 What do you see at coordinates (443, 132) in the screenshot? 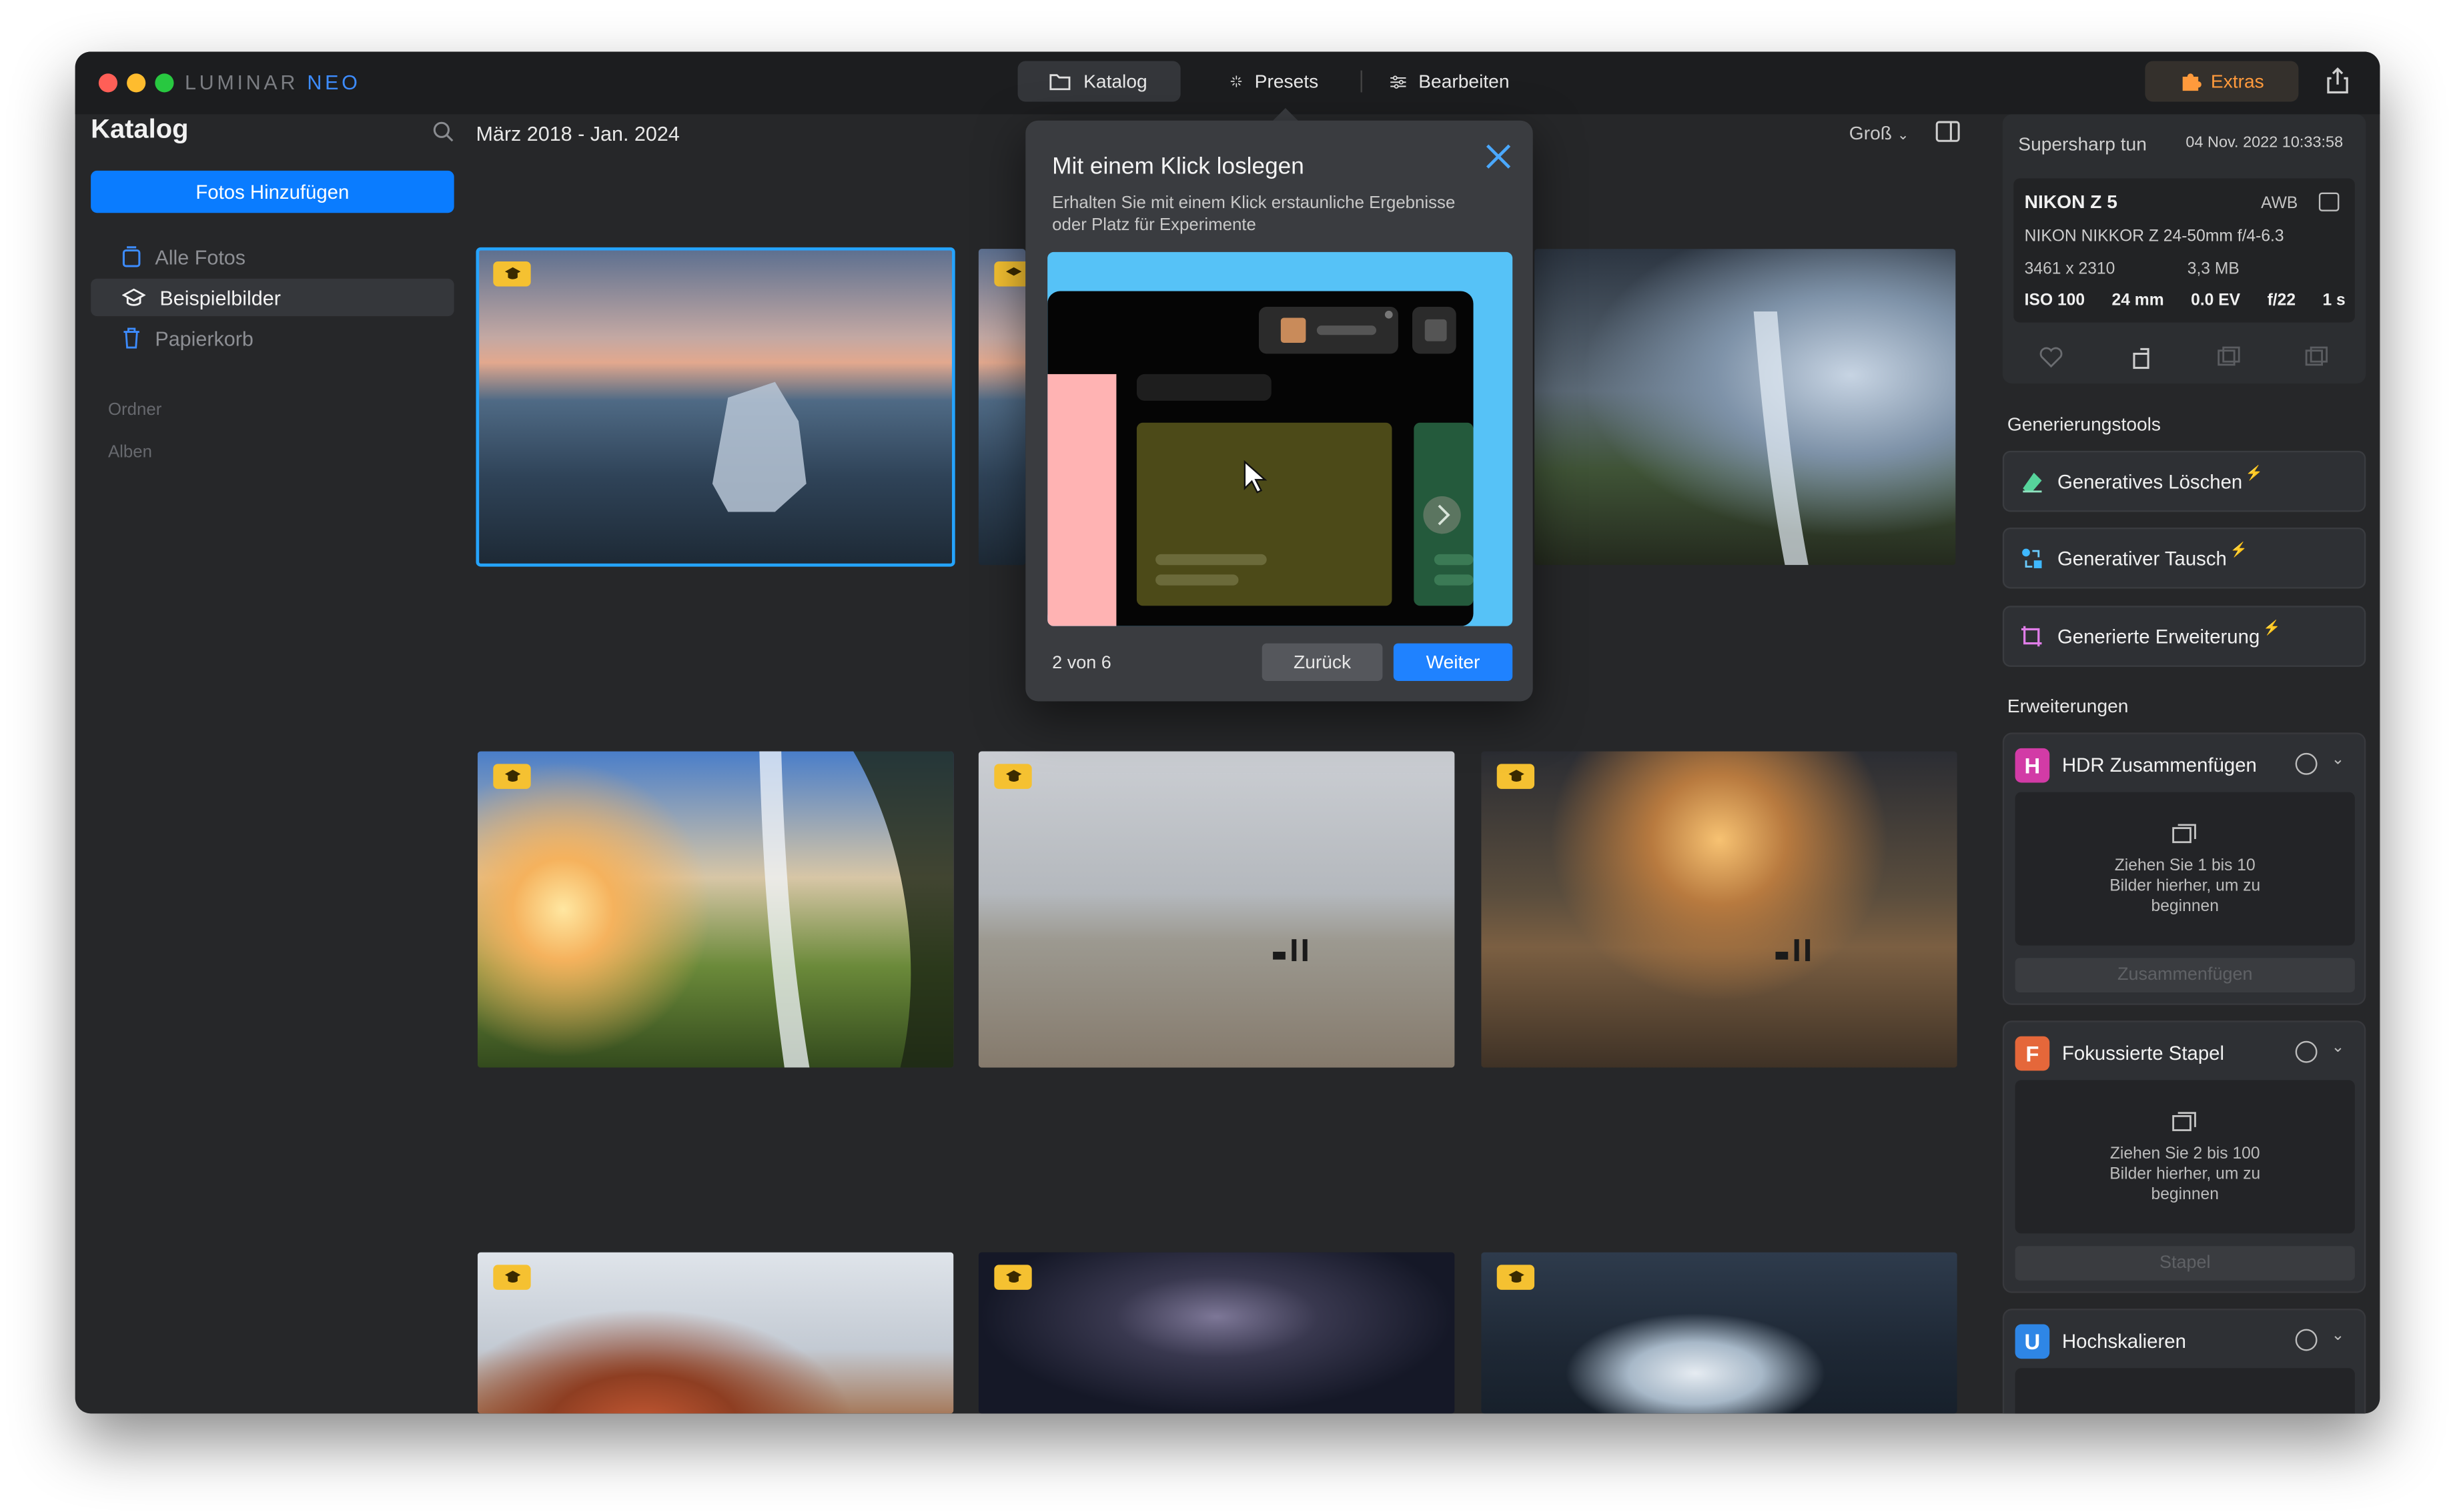
I see `search-icon` at bounding box center [443, 132].